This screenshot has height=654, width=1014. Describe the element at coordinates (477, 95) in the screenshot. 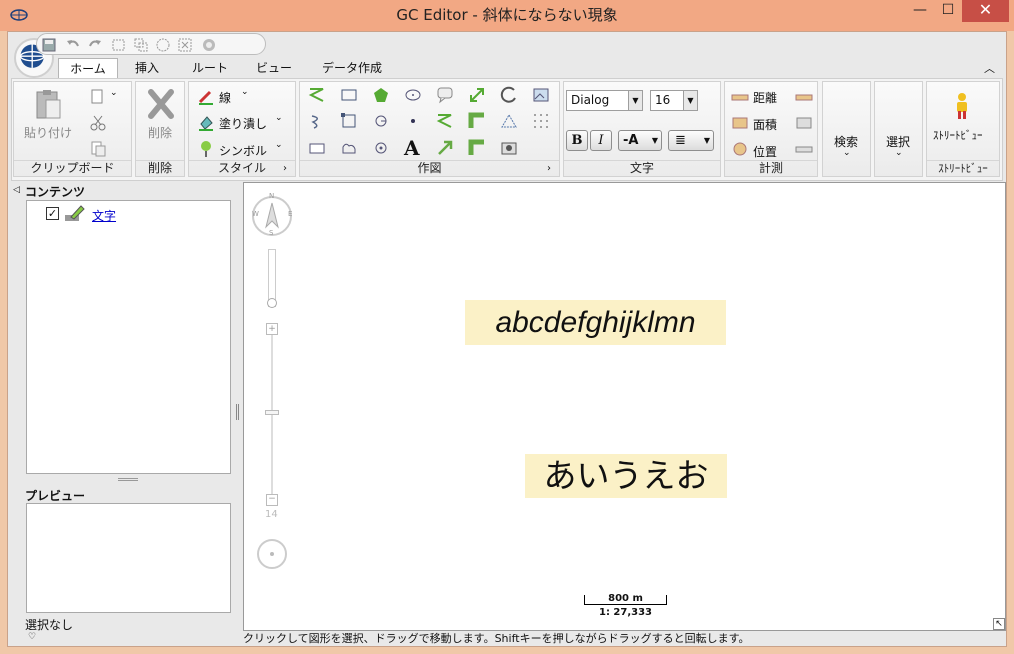

I see `arrow-diagonal-icon` at that location.